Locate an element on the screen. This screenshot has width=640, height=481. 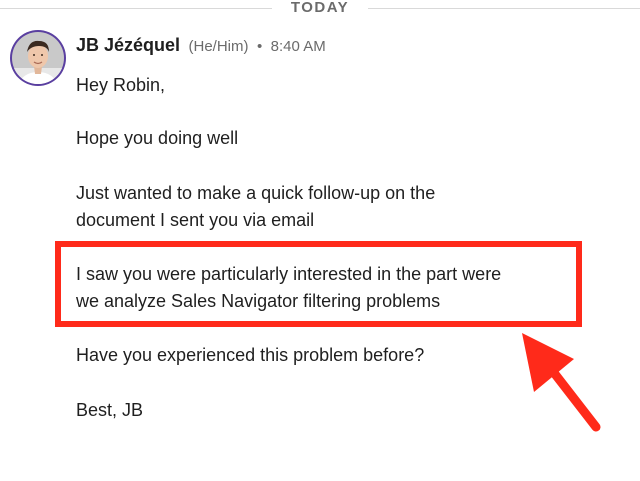
annotation-highlight-box is located at coordinates (318, 284).